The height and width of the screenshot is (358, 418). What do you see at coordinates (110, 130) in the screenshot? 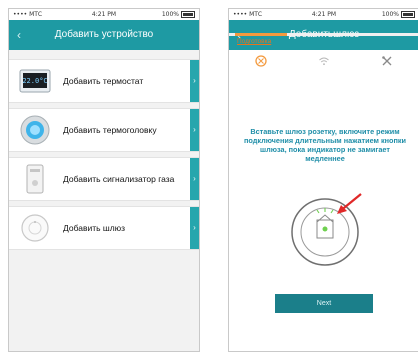
I see `item-label: Добавить термоголовку` at bounding box center [110, 130].